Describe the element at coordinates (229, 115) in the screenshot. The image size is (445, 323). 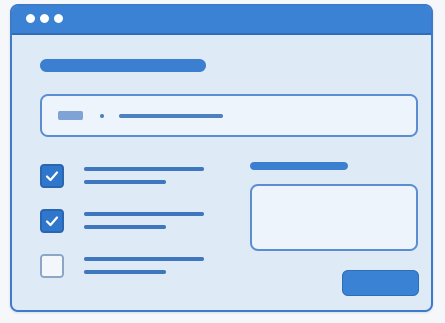
I see `search-input` at that location.